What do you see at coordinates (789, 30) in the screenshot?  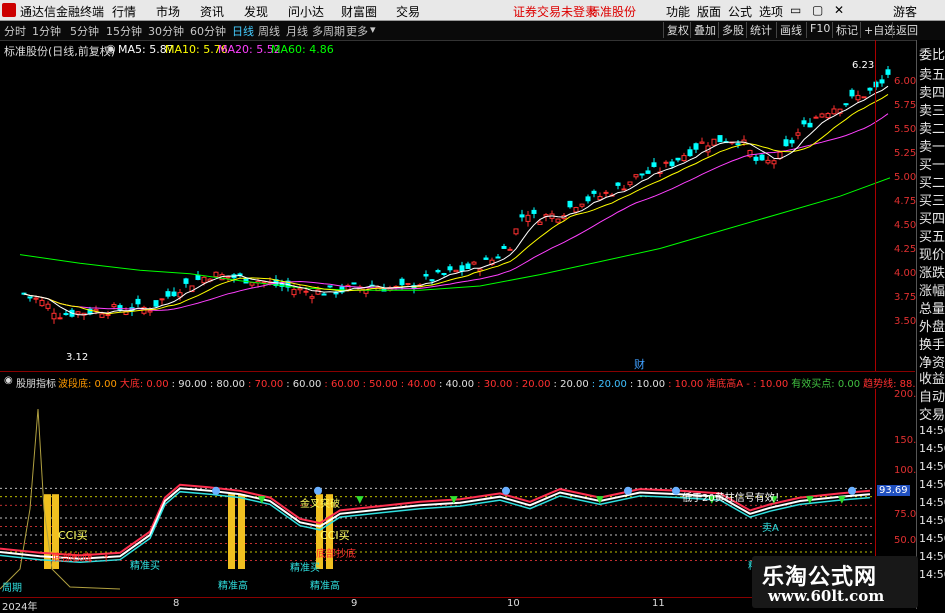 I see `btn-draw: 画线` at bounding box center [789, 30].